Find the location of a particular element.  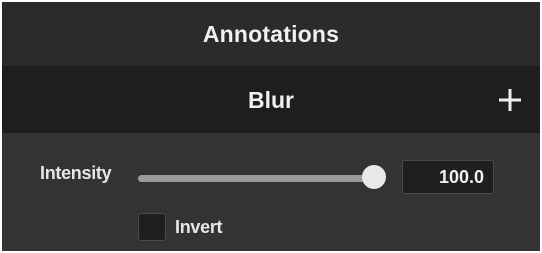

plus-icon is located at coordinates (510, 100).